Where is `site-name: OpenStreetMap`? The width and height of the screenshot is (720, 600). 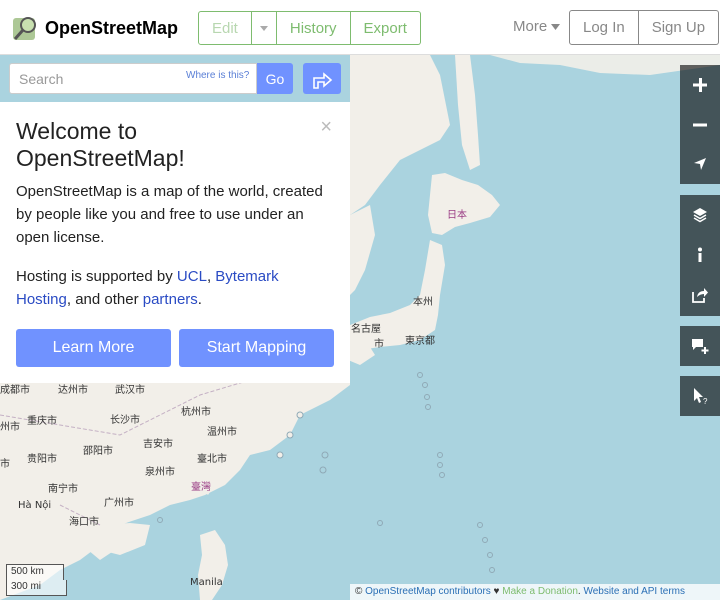
site-name: OpenStreetMap is located at coordinates (112, 27).